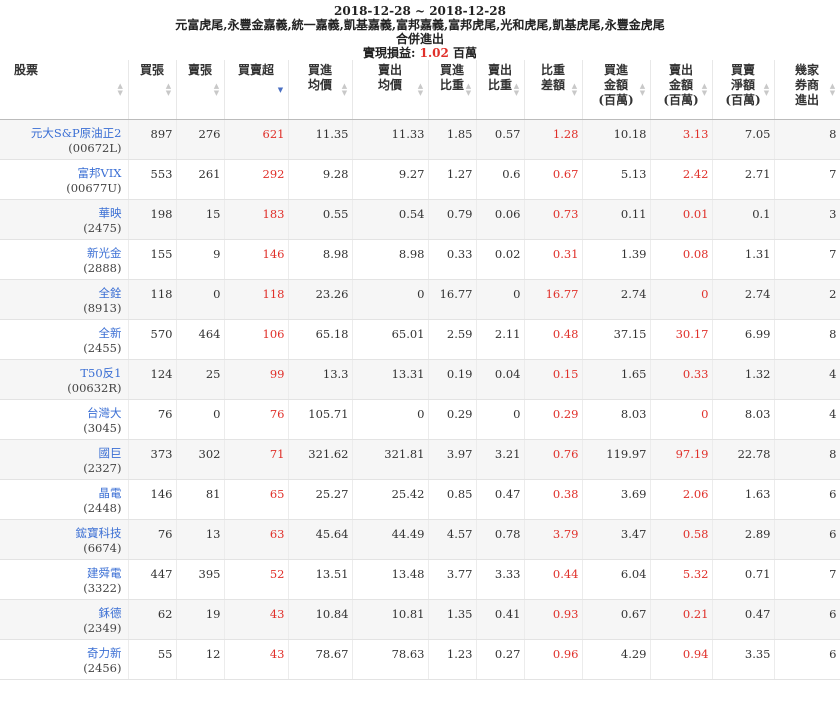 Image resolution: width=840 pixels, height=702 pixels. I want to click on column-header-ratio-diff: 比重 差額 ▲ ▼, so click(553, 90).